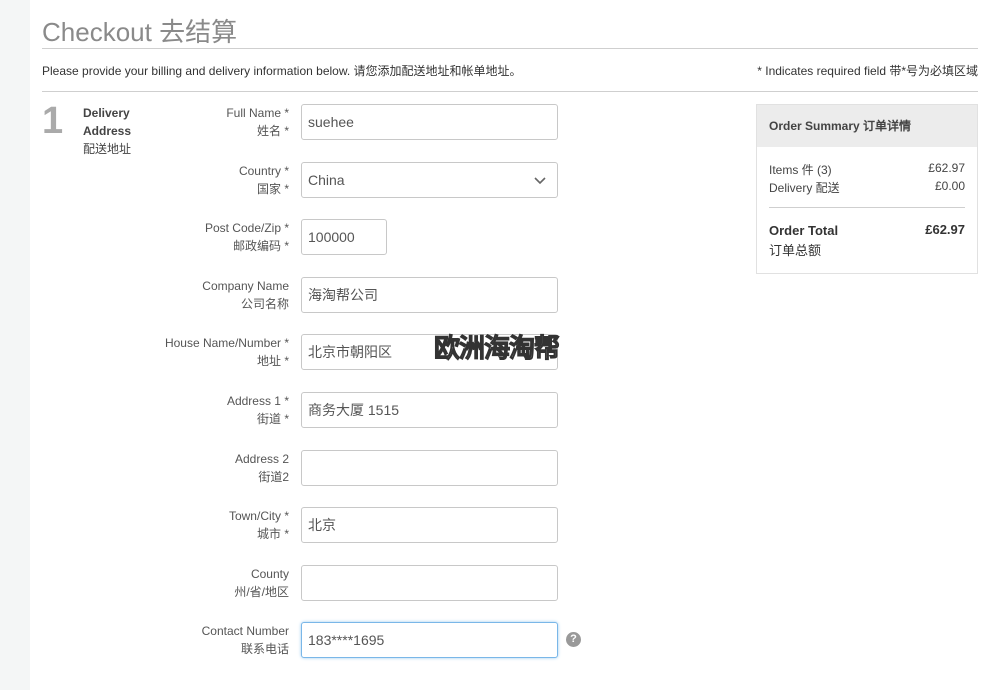 The height and width of the screenshot is (690, 1000). Describe the element at coordinates (199, 468) in the screenshot. I see `address2-label: Address 2 街道2` at that location.